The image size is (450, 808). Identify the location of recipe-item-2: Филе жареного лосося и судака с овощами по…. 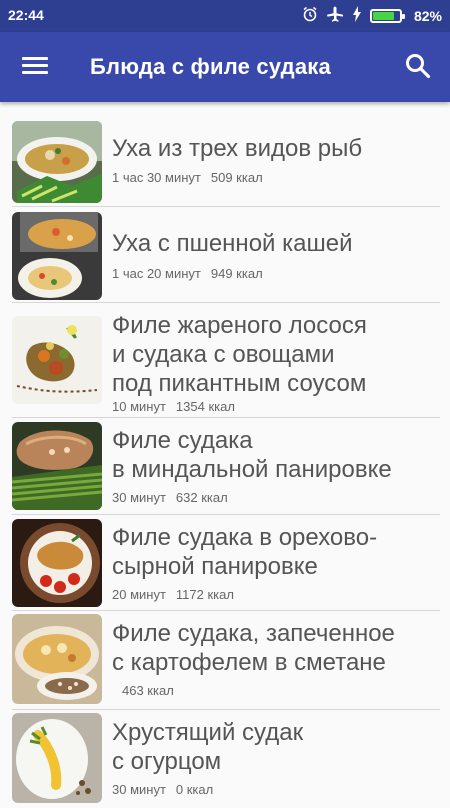
(226, 360).